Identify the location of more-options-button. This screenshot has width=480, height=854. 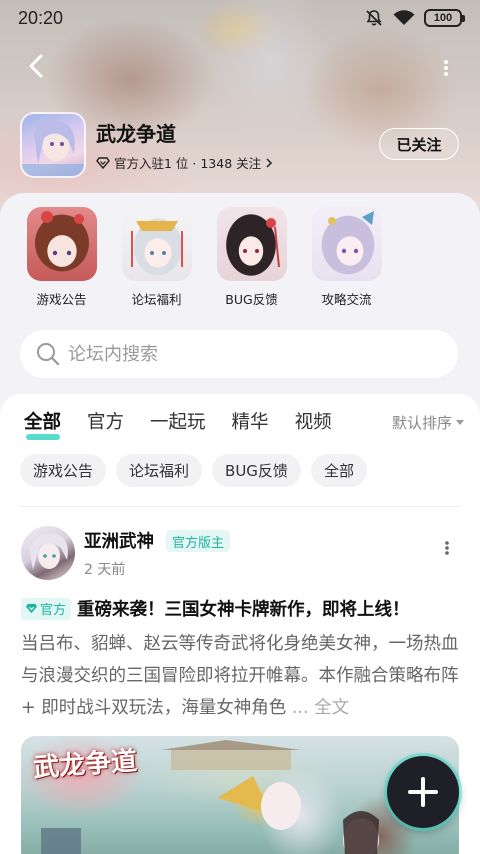
(446, 68).